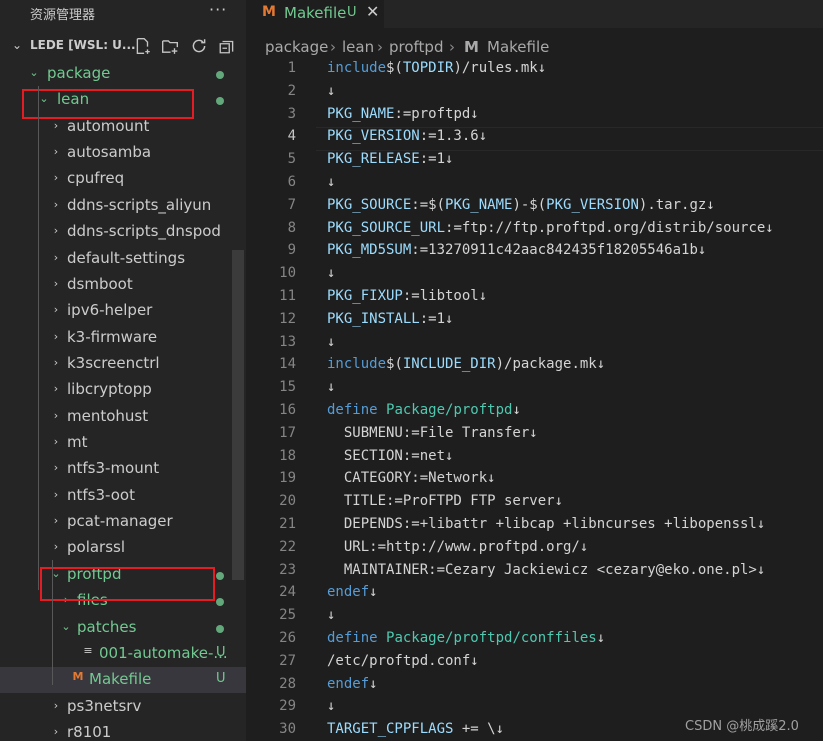 This screenshot has width=823, height=741. What do you see at coordinates (424, 410) in the screenshot?
I see `code-line: define Package/proftpd↓` at bounding box center [424, 410].